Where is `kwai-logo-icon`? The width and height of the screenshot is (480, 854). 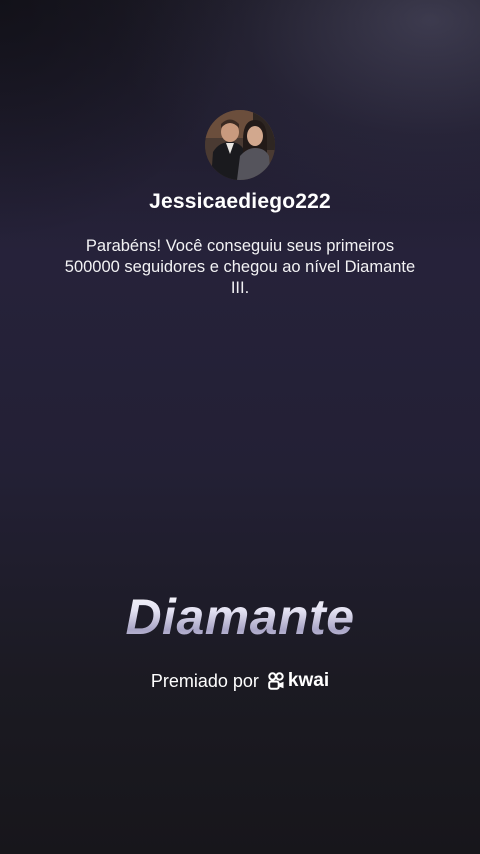 kwai-logo-icon is located at coordinates (276, 681).